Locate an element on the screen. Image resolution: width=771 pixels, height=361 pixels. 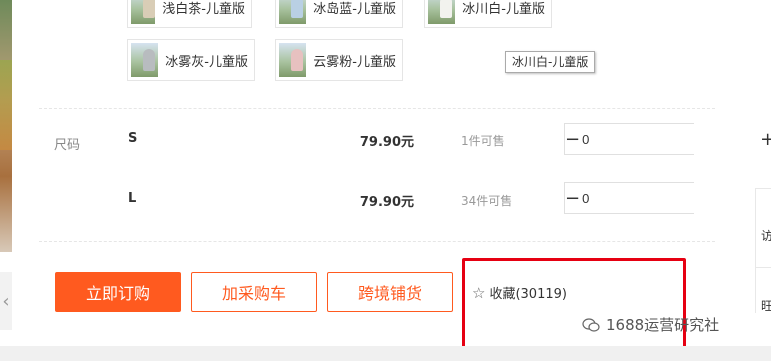
size-section-title: 尺码 is located at coordinates (67, 145).